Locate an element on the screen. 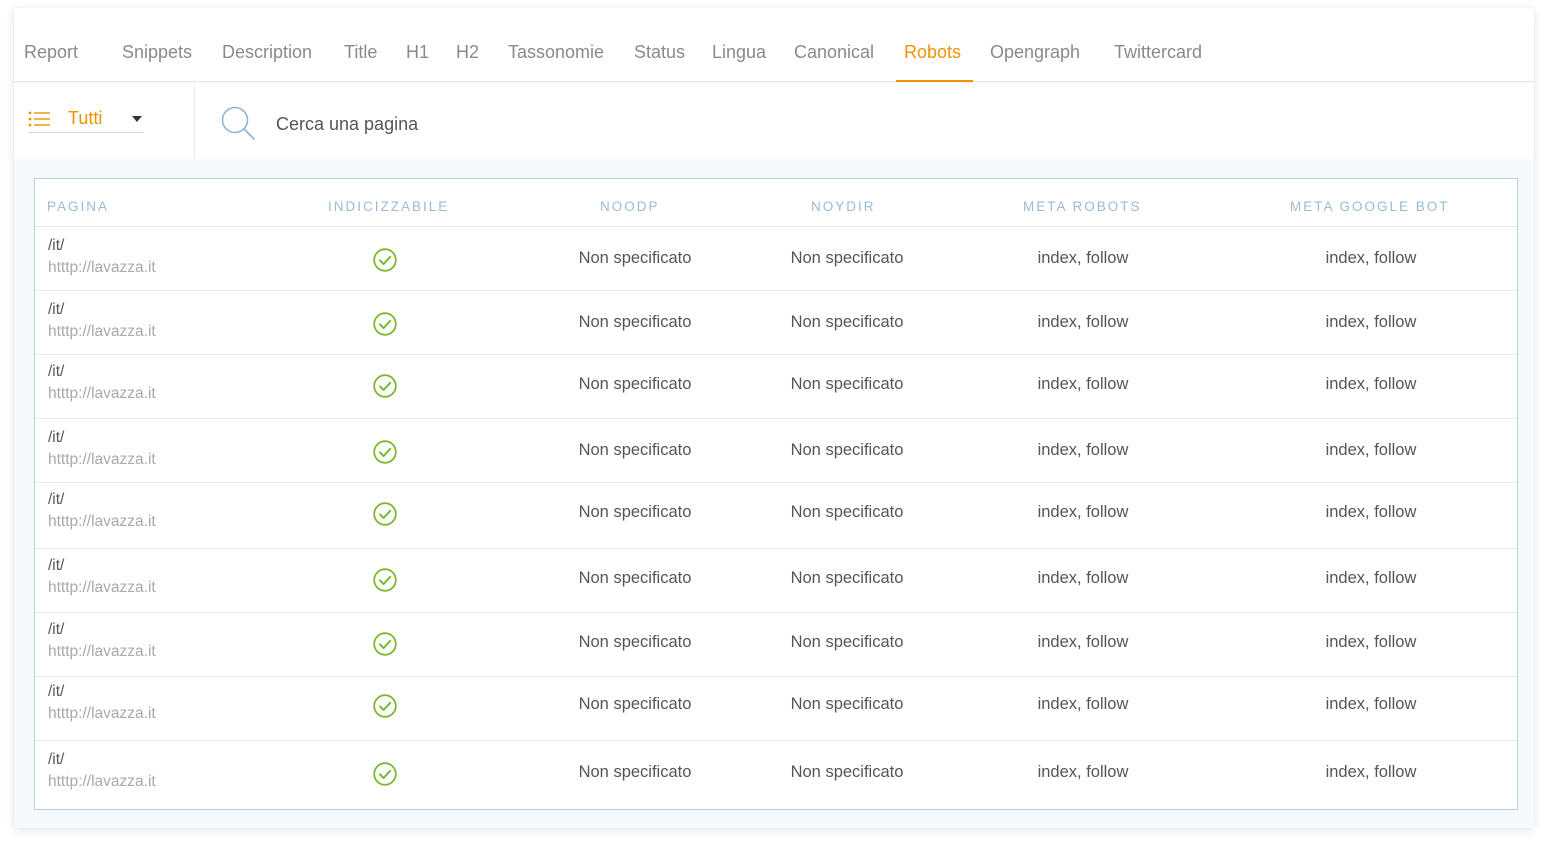 The width and height of the screenshot is (1548, 850). search-input is located at coordinates (576, 124).